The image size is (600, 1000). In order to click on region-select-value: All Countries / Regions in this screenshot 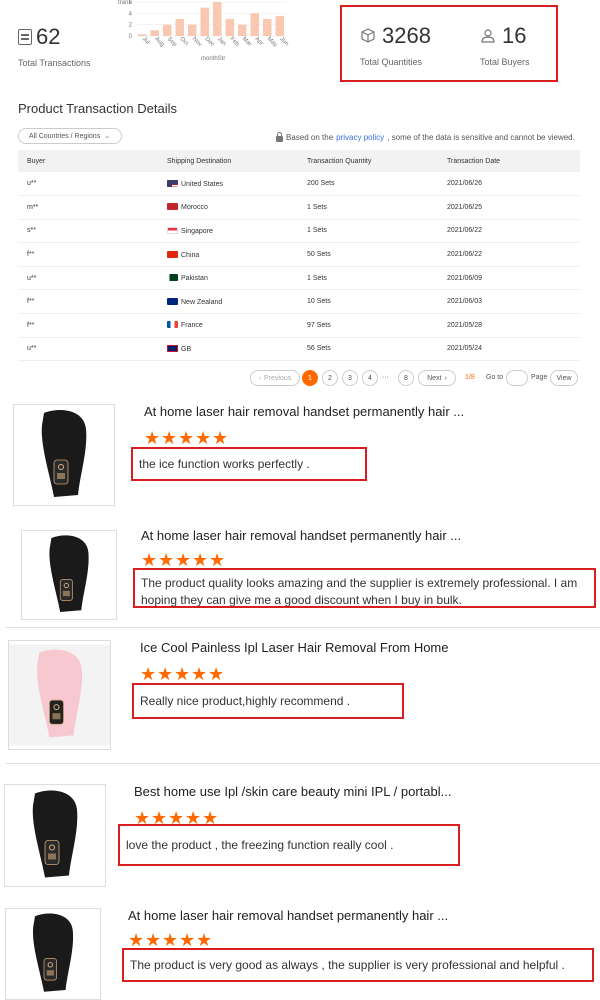, I will do `click(65, 136)`.